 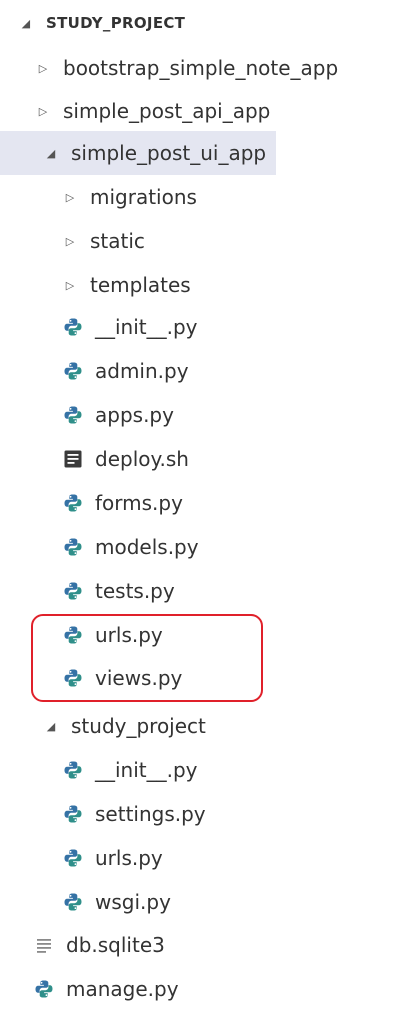 I want to click on tree-file-deploy-sh: deploy.sh, so click(x=126, y=459).